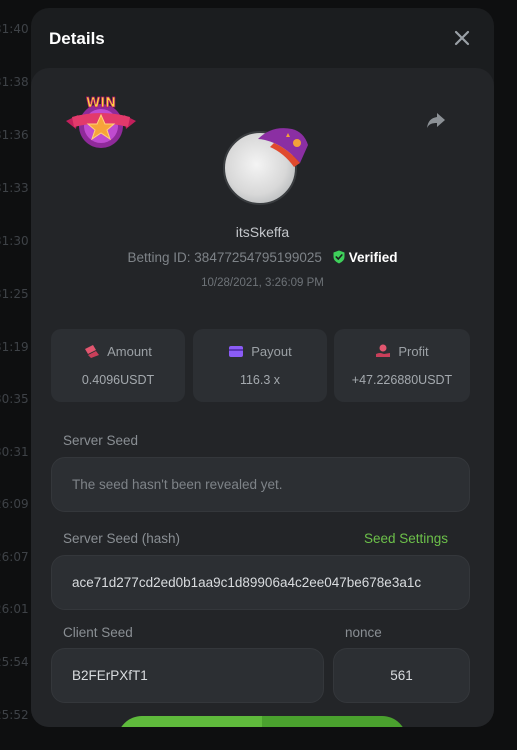 This screenshot has height=750, width=517. Describe the element at coordinates (14, 188) in the screenshot. I see `background-time: 31:33` at that location.